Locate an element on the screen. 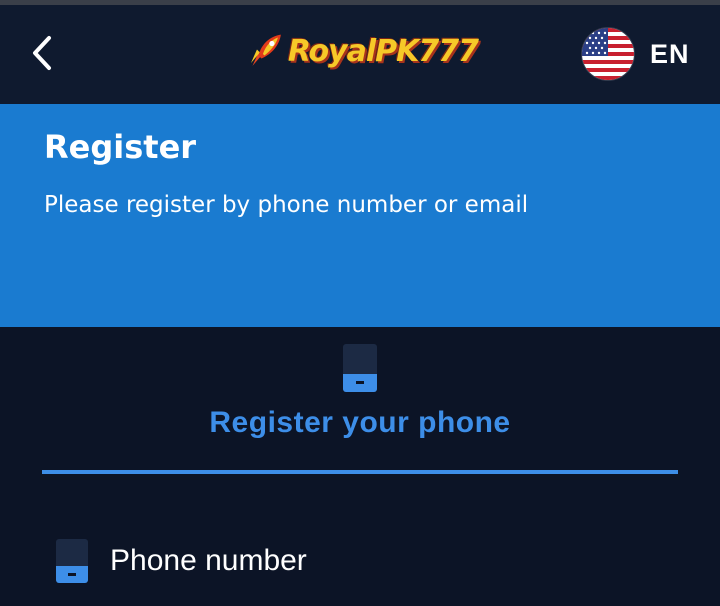 The height and width of the screenshot is (606, 720). active-tab-indicator is located at coordinates (360, 472).